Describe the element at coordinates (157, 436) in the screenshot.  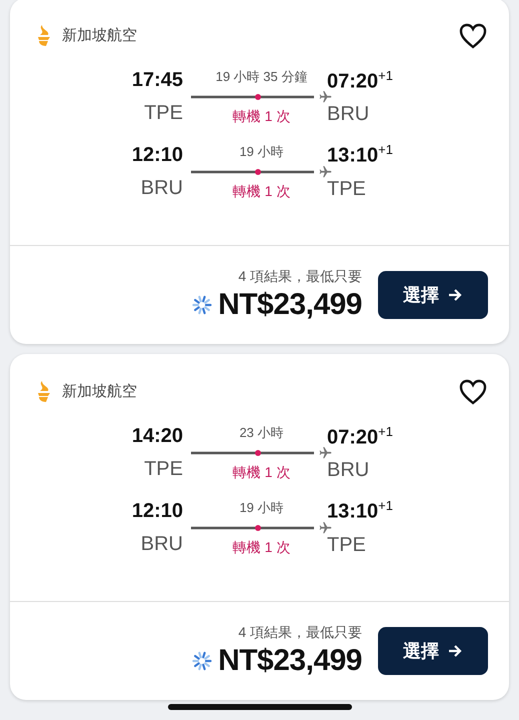
I see `departure-time: 14:20` at that location.